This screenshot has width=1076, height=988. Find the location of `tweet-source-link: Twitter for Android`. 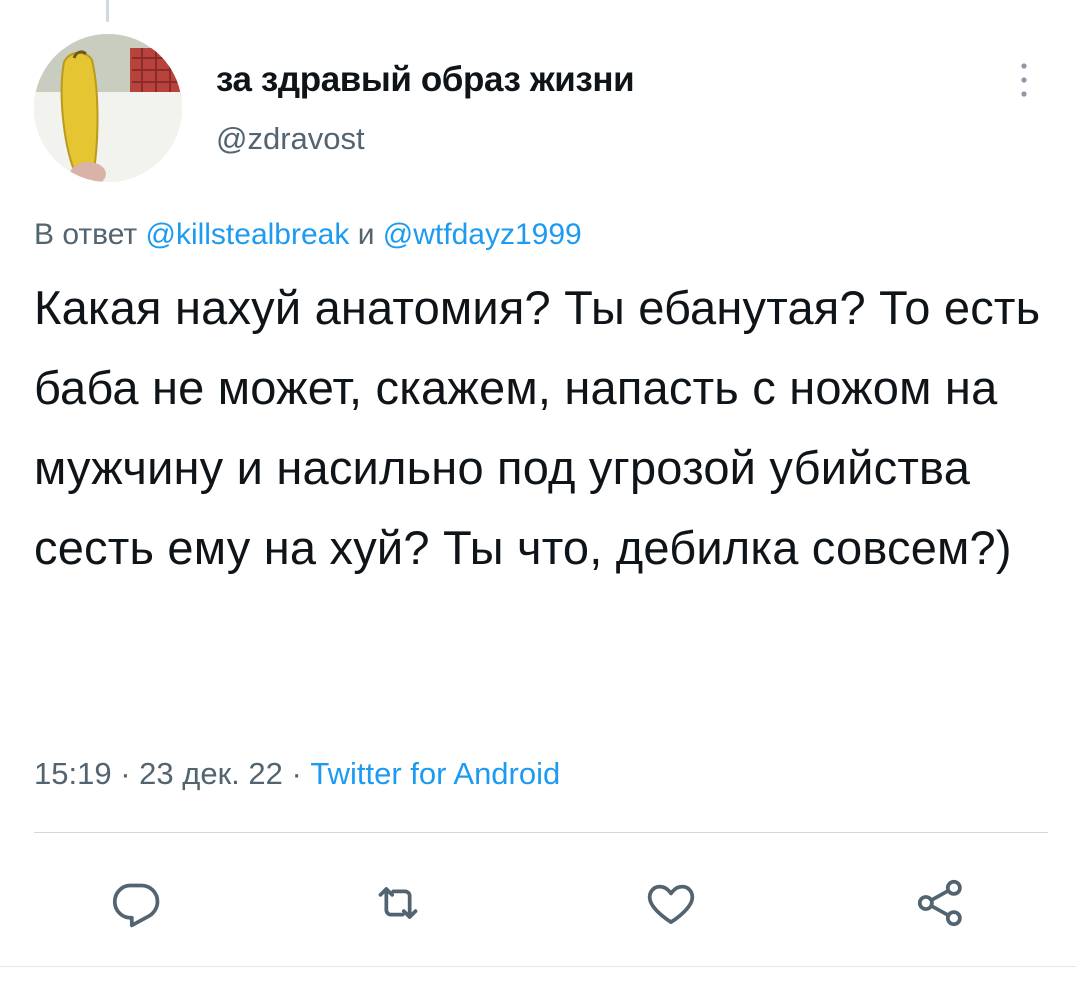

tweet-source-link: Twitter for Android is located at coordinates (435, 773).